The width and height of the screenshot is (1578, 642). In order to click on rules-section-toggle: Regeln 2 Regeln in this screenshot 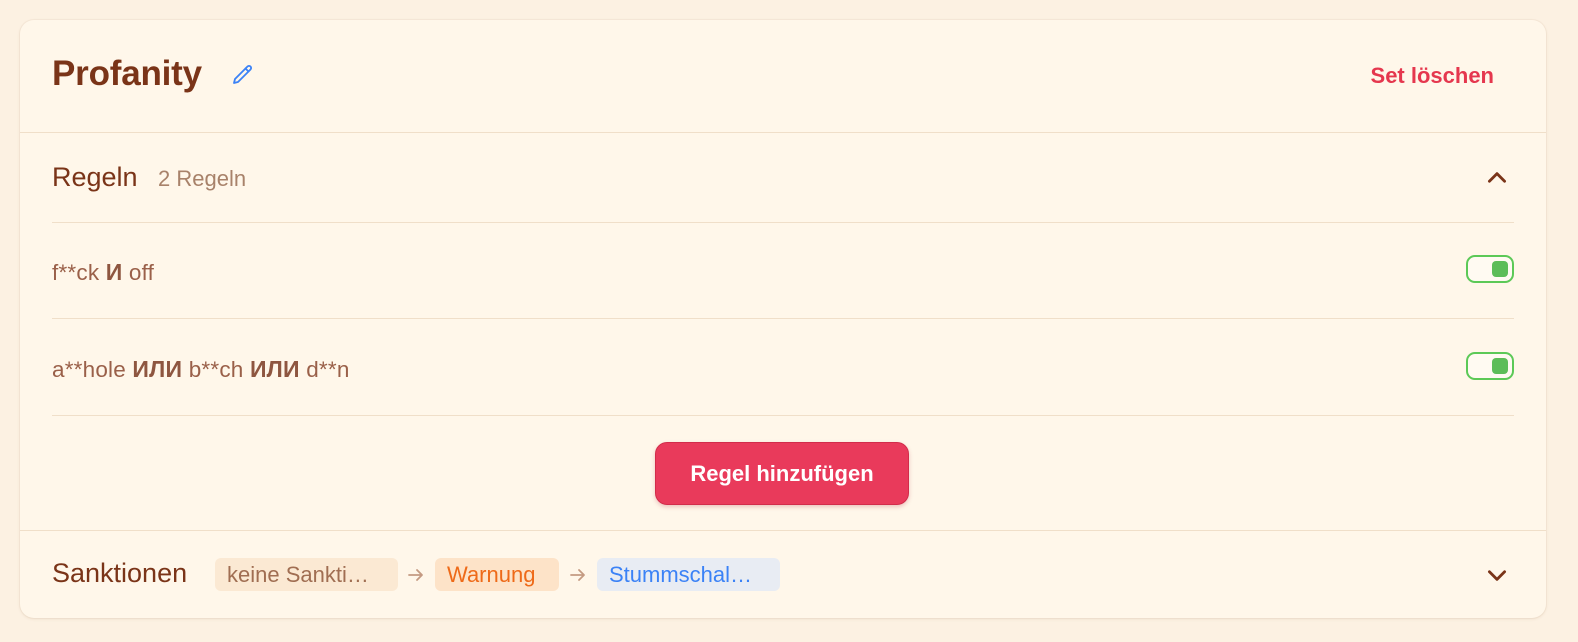, I will do `click(783, 178)`.